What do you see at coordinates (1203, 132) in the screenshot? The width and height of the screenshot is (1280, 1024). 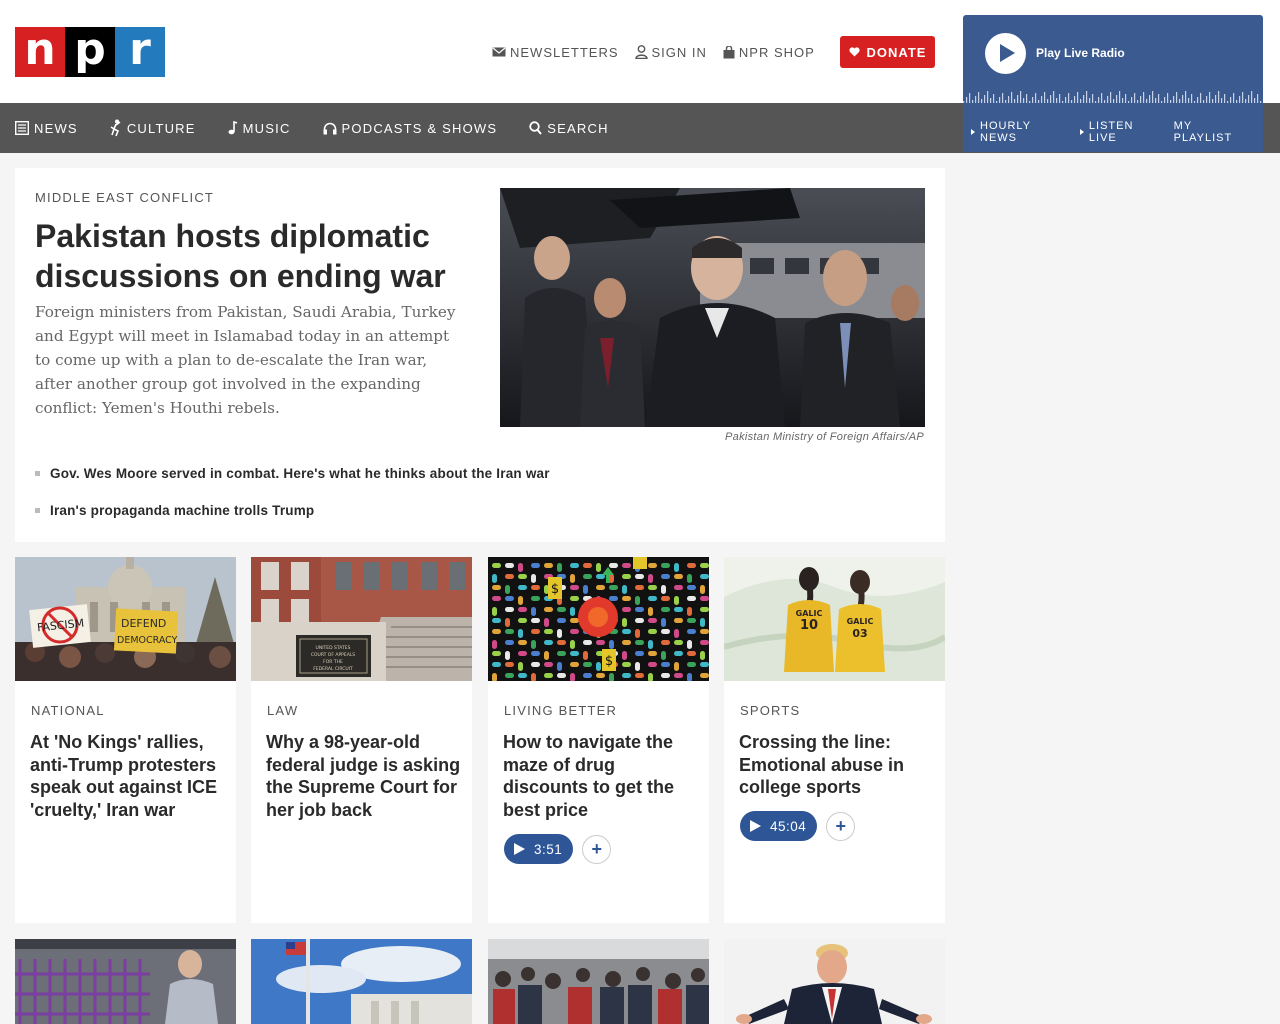 I see `my-playlist-label: MY PLAYLIST` at bounding box center [1203, 132].